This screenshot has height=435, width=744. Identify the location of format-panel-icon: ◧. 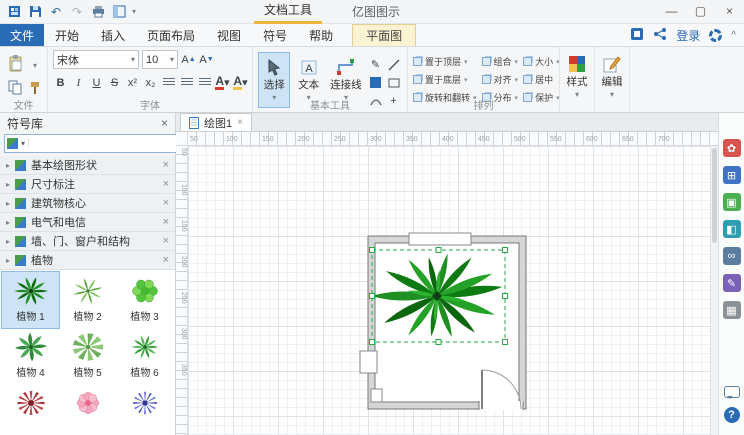
(731, 229).